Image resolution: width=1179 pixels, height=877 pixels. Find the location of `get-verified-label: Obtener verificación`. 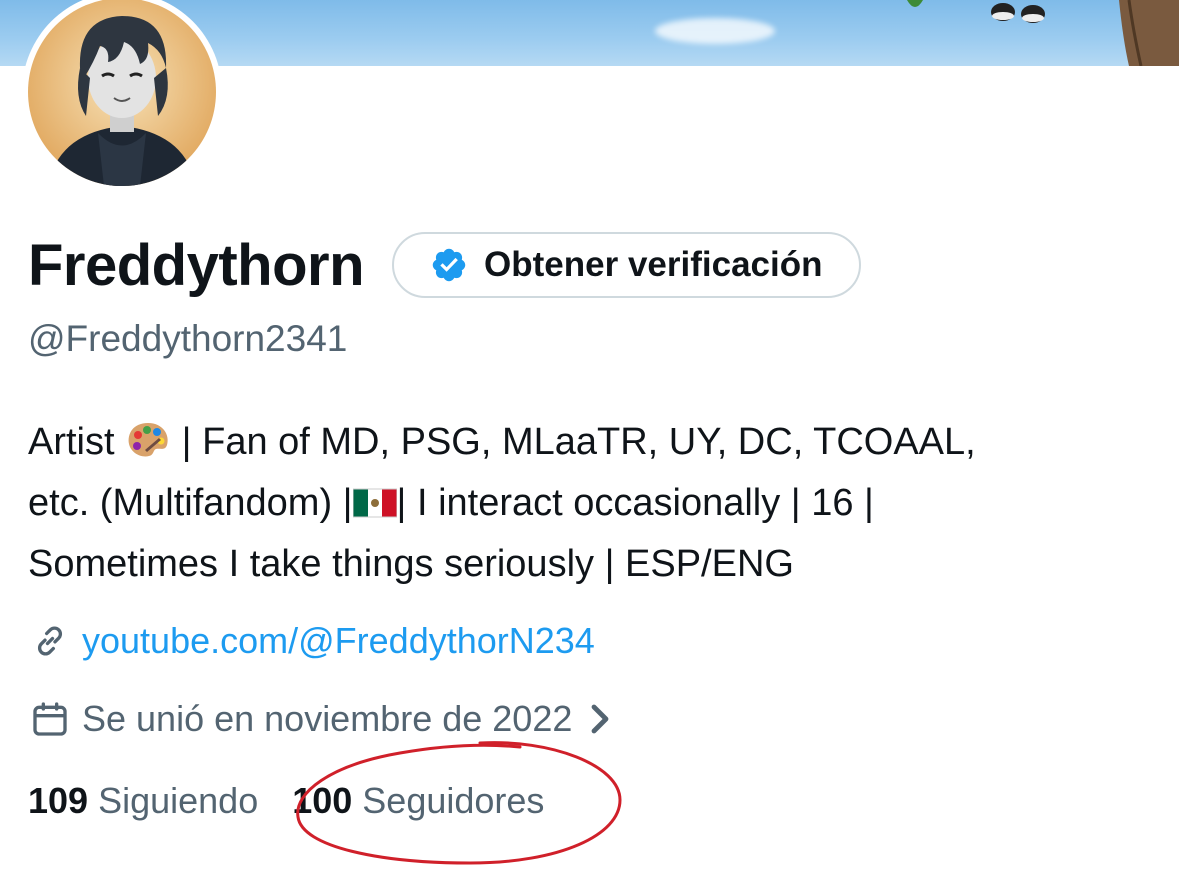

get-verified-label: Obtener verificación is located at coordinates (653, 264).